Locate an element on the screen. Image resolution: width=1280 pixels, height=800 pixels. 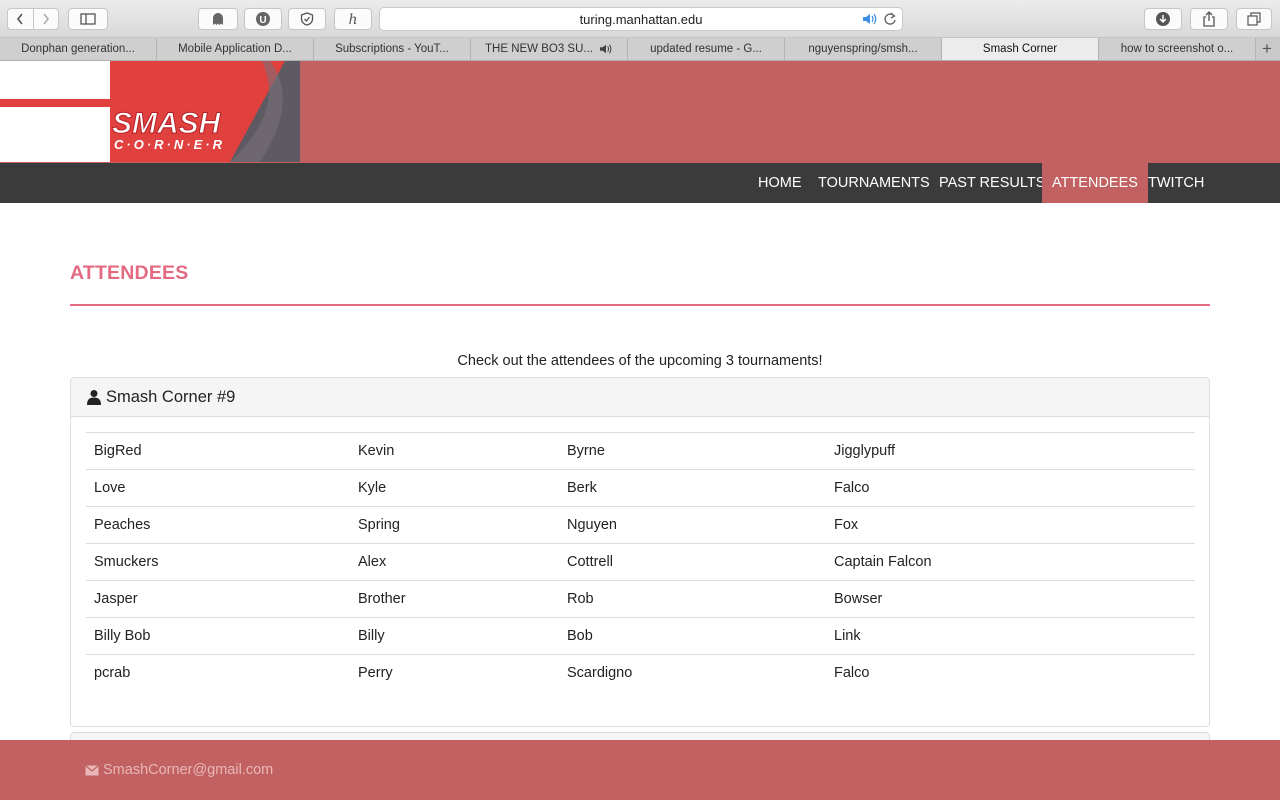
tabs-icon is located at coordinates (1254, 19).